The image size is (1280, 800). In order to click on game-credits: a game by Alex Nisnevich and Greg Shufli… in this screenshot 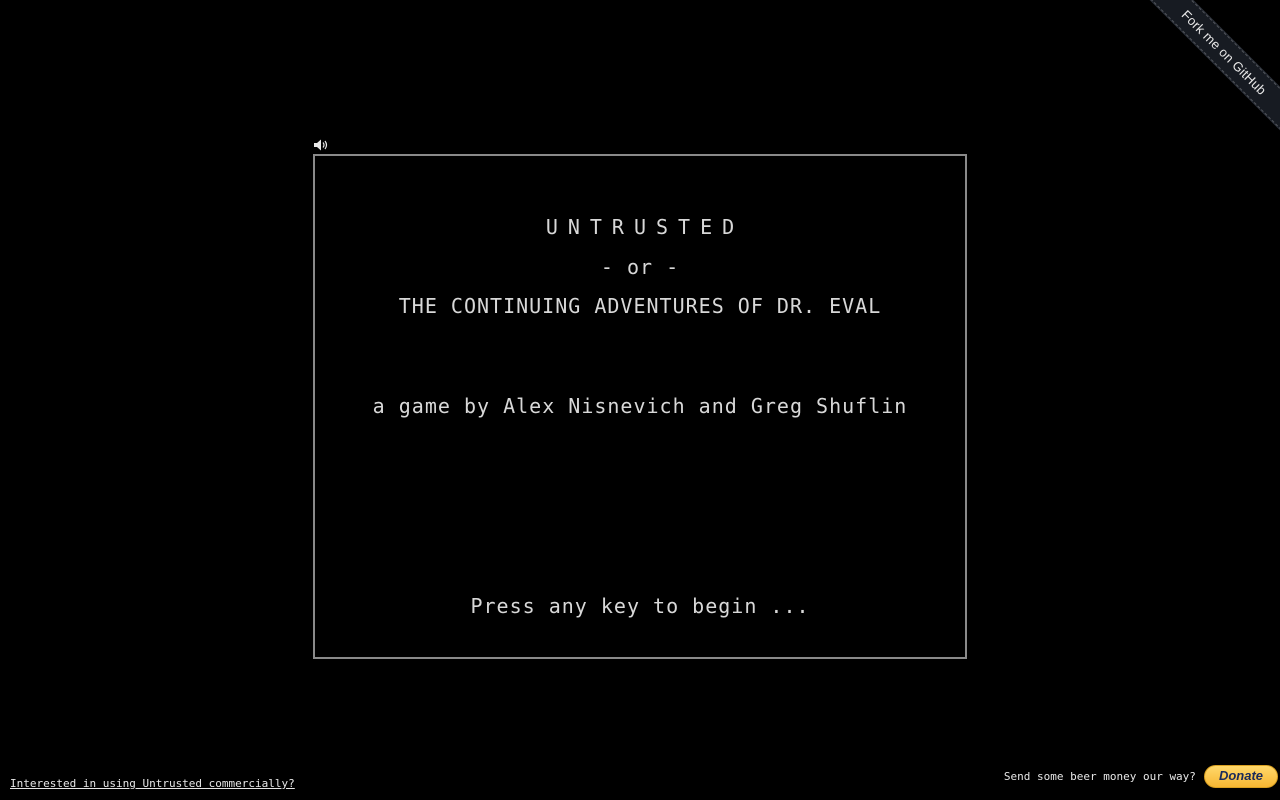, I will do `click(640, 406)`.